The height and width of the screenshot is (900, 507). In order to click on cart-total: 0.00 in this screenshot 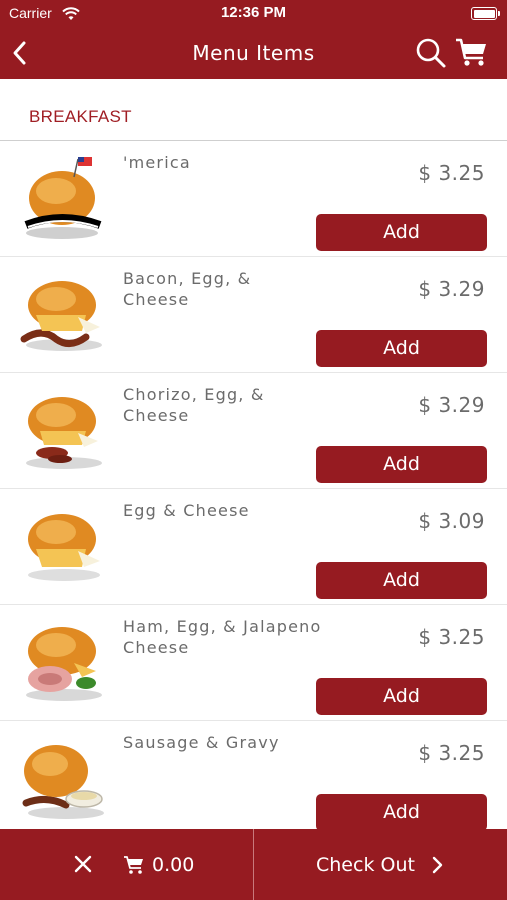, I will do `click(173, 865)`.